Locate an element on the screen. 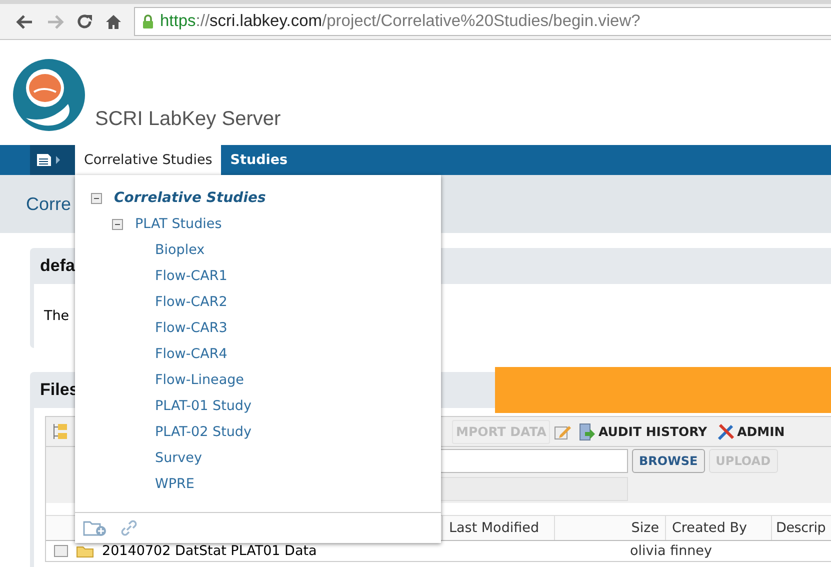 The image size is (831, 567). admin-button: ADMIN is located at coordinates (751, 432).